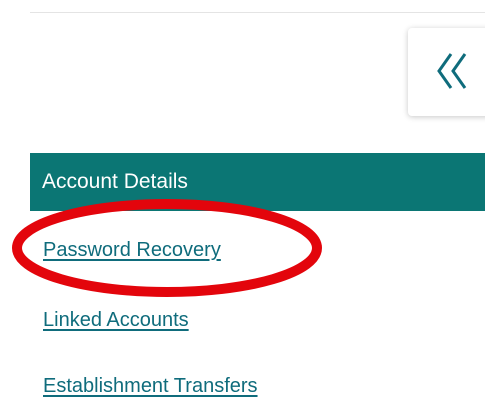 The image size is (485, 419). Describe the element at coordinates (115, 181) in the screenshot. I see `section-header-label: Account Details` at that location.